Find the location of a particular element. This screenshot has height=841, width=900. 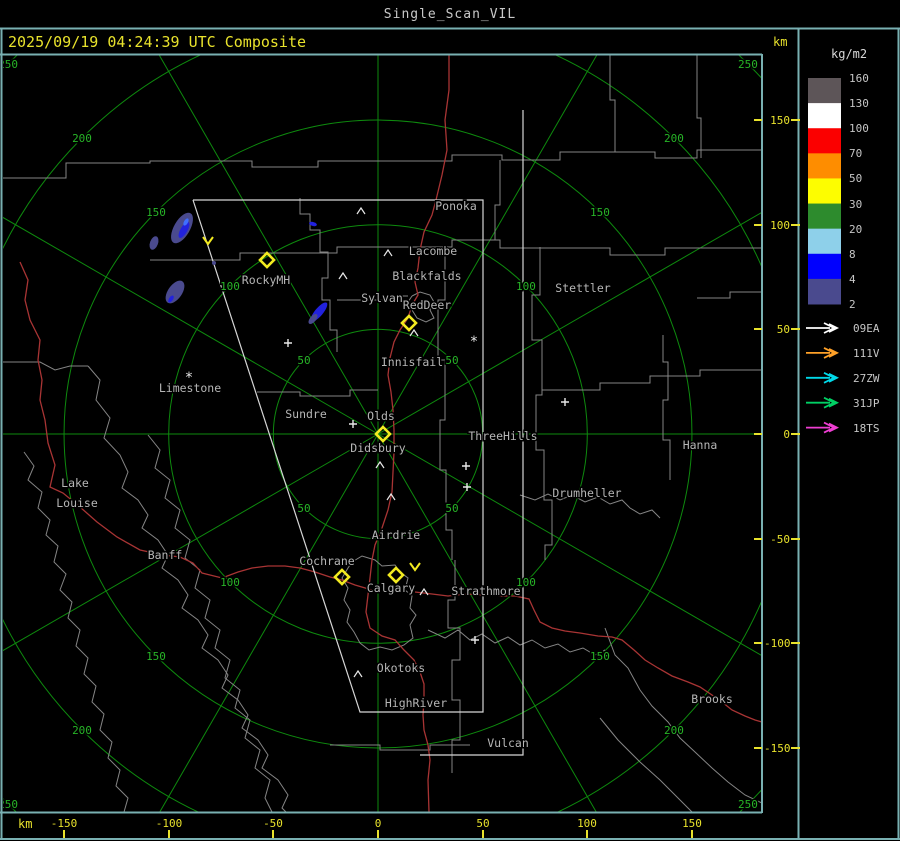

bottom-axis-label-100: 100 is located at coordinates (587, 823).